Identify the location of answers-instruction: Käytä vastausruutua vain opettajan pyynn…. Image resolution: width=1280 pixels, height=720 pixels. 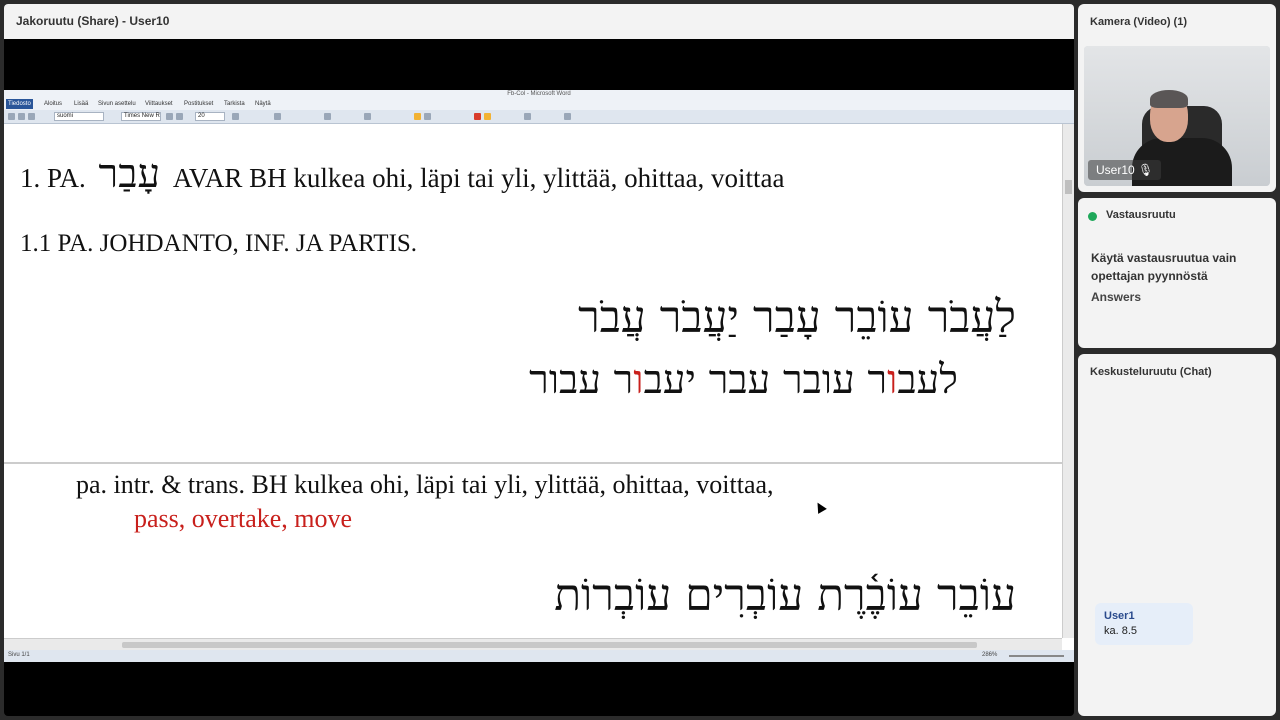
(1164, 267).